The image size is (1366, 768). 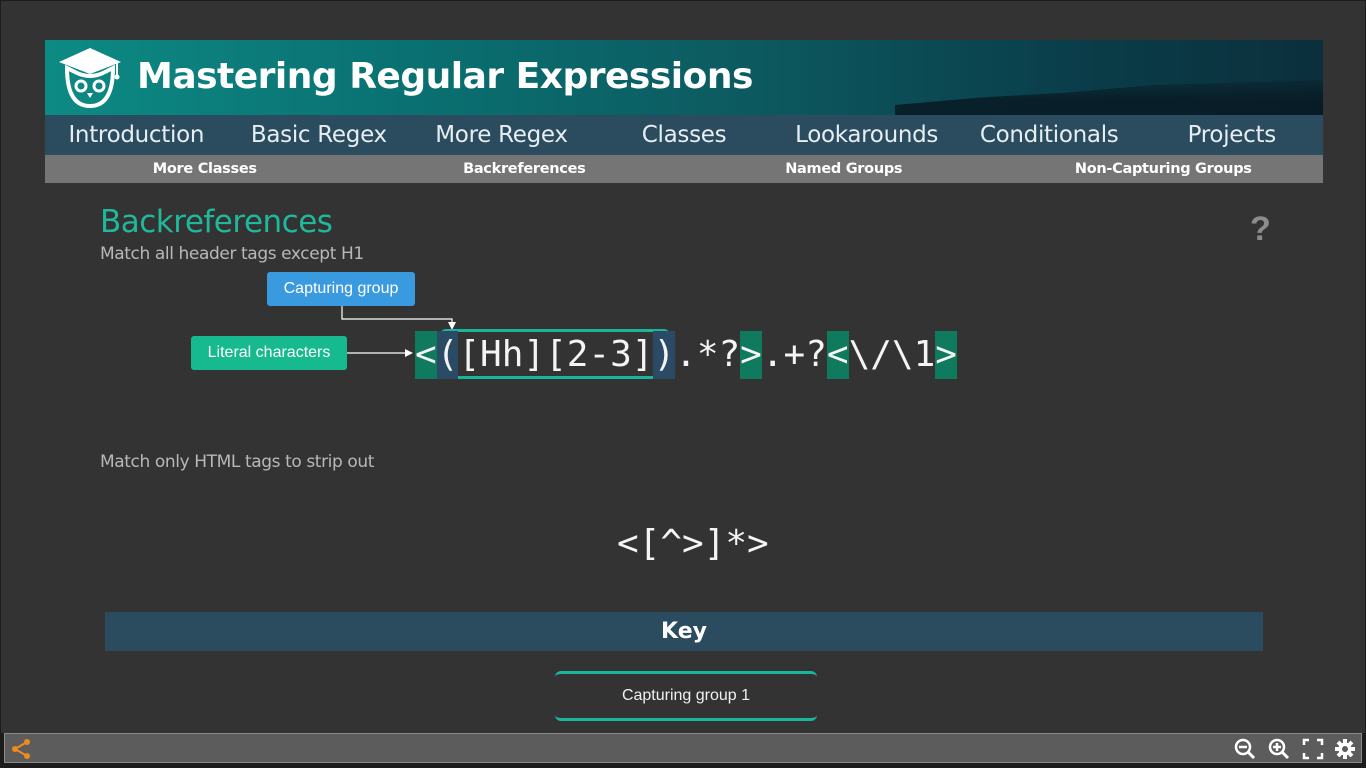 I want to click on example2-description: Match only HTML tags to strip out, so click(x=237, y=462).